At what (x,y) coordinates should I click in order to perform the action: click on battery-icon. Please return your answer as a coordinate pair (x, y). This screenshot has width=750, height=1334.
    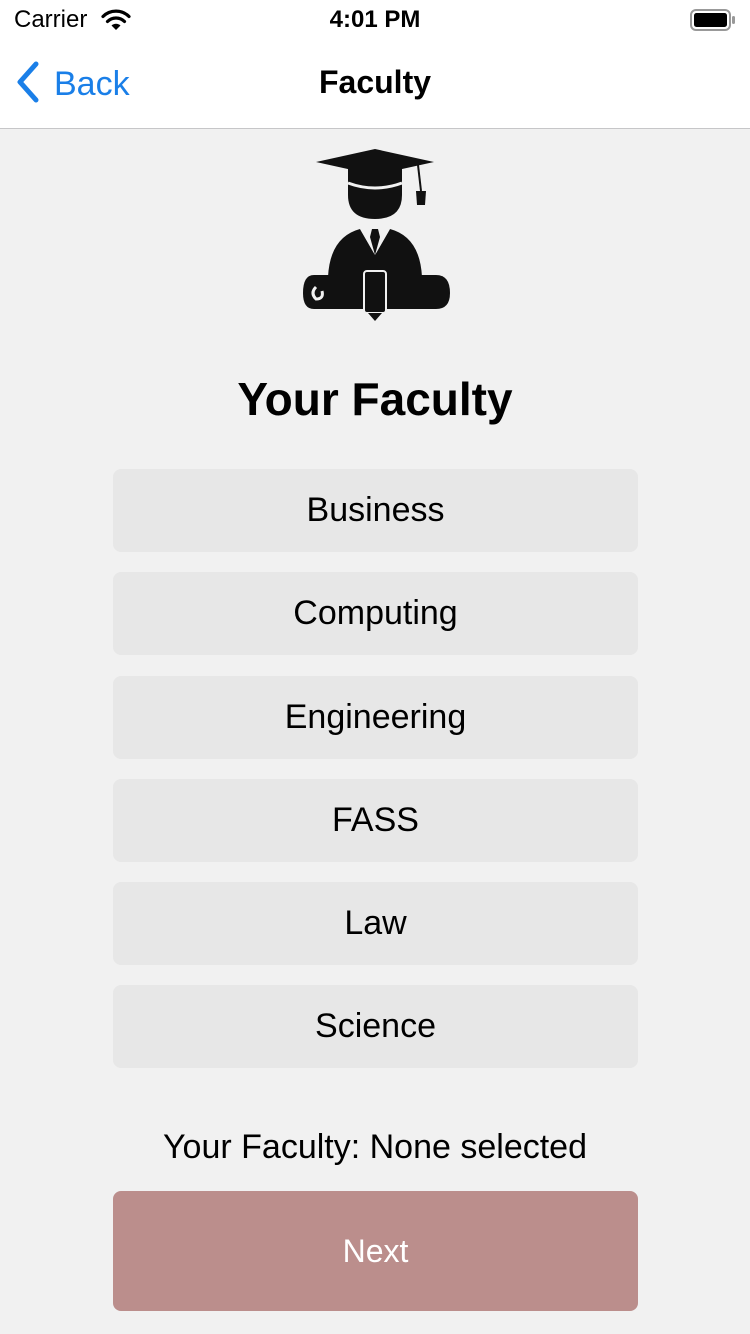
    Looking at the image, I should click on (713, 22).